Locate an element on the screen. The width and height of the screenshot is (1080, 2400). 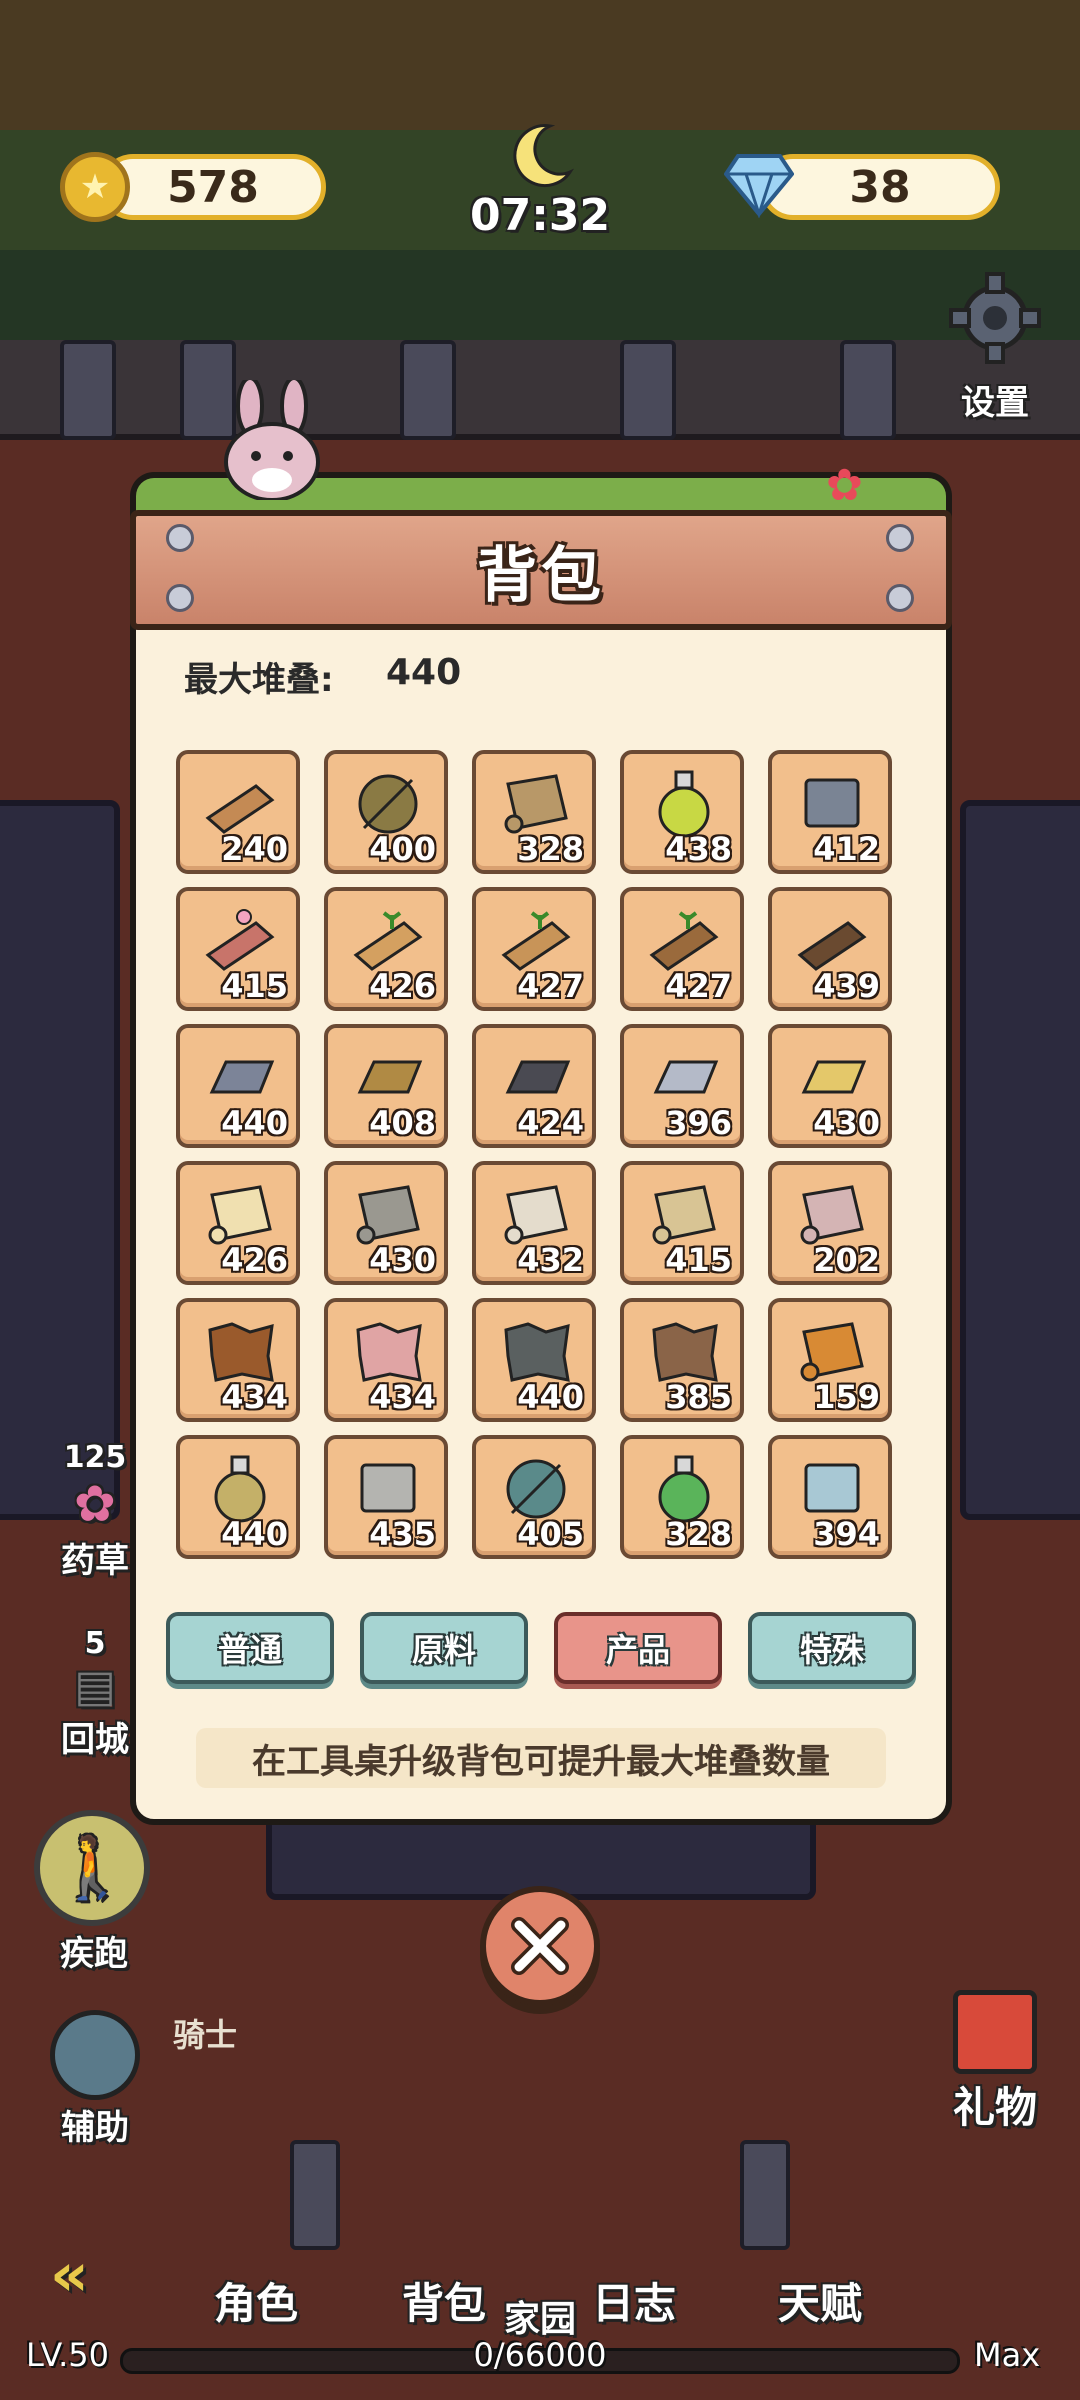
item-count: 328 is located at coordinates (698, 1534).